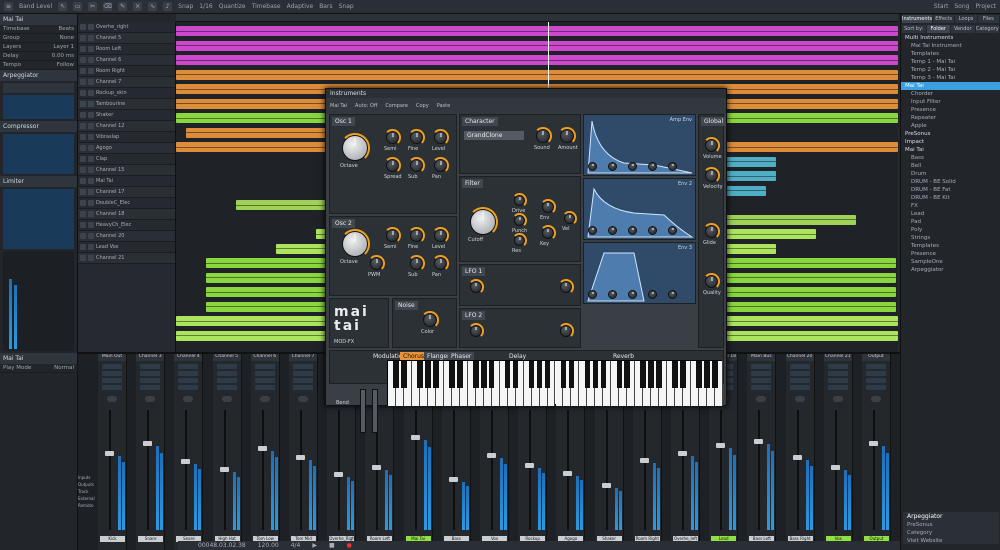 This screenshot has width=1000, height=550. I want to click on track-header: Channel 20, so click(126, 236).